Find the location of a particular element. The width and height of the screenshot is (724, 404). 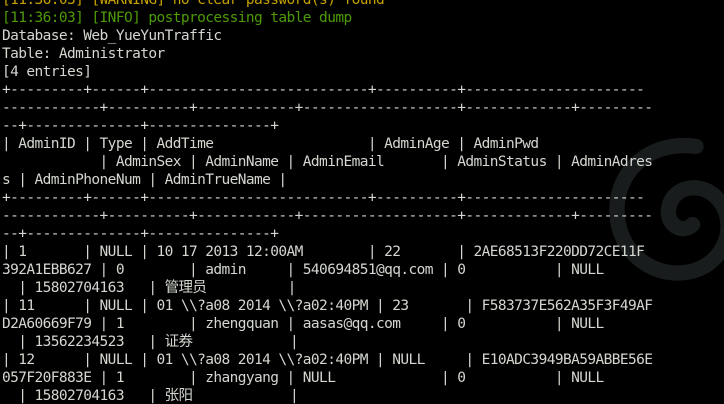

terminal-line: Table: Administrator is located at coordinates (83, 54).